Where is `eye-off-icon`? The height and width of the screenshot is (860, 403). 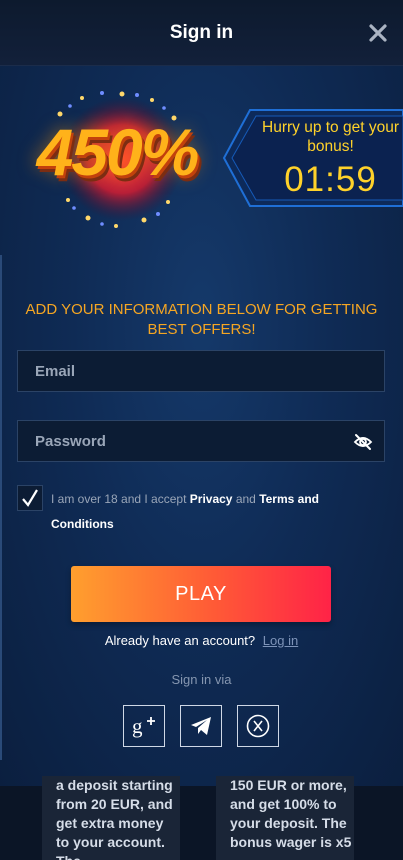
eye-off-icon is located at coordinates (363, 442).